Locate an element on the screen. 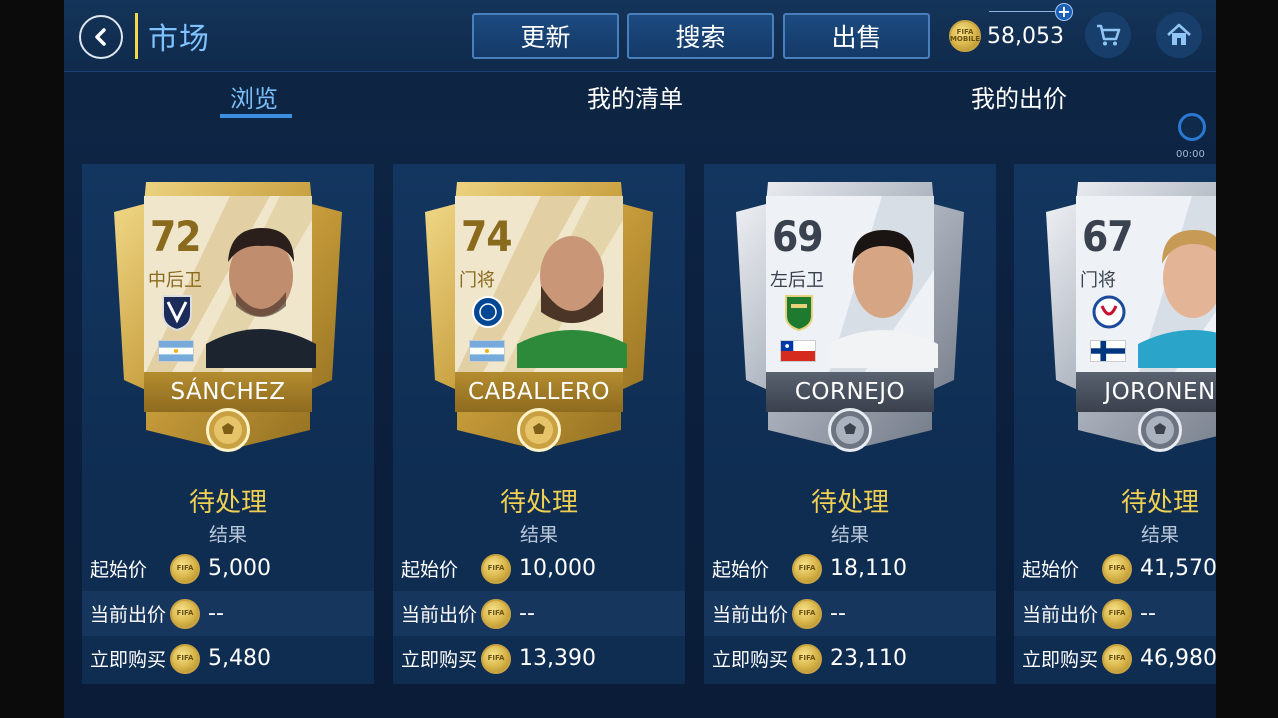 The image size is (1278, 718). add-coins-button: + is located at coordinates (1064, 12).